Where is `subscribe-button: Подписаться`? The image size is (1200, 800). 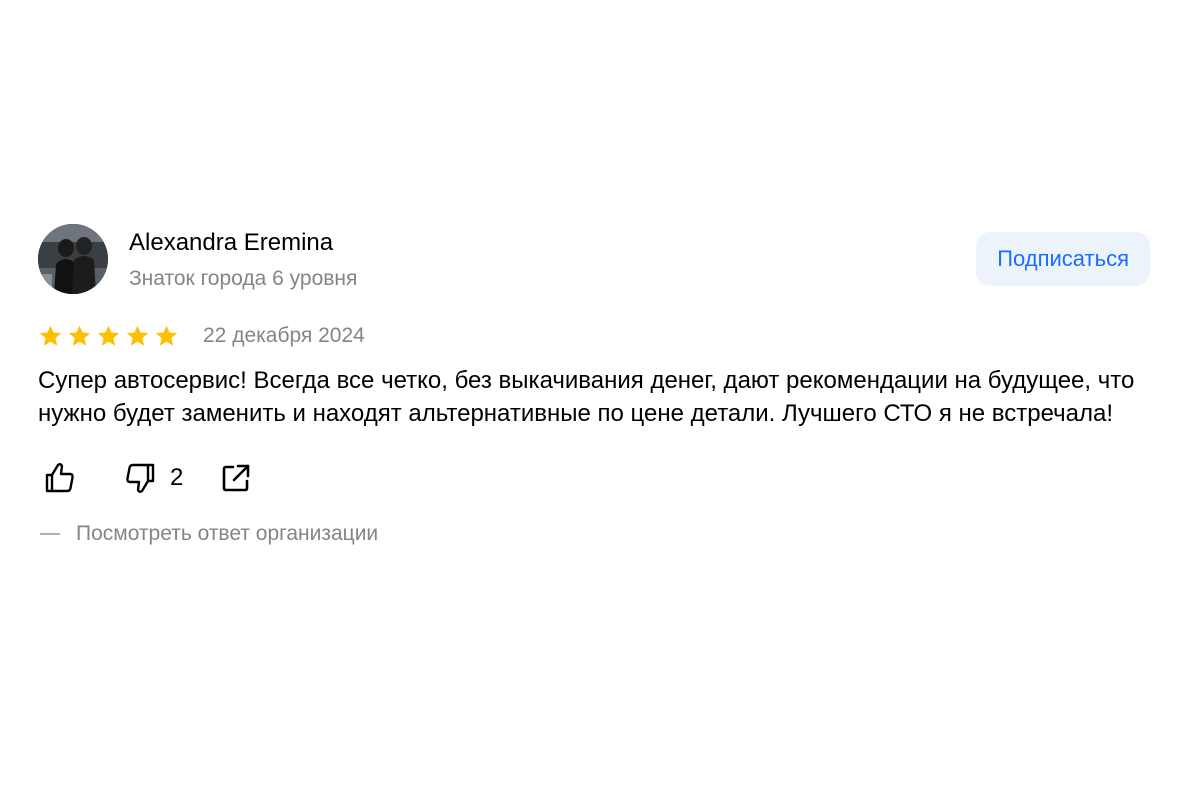 subscribe-button: Подписаться is located at coordinates (1063, 259).